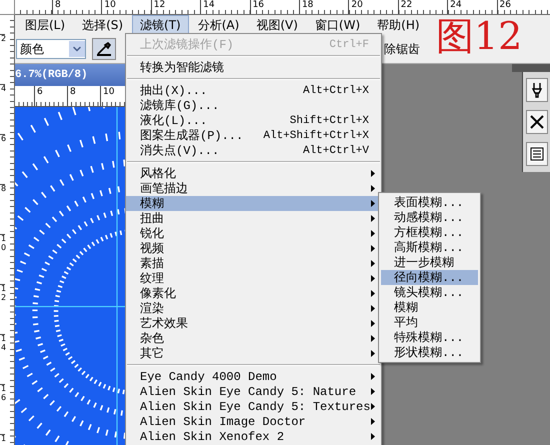 The image size is (550, 445). What do you see at coordinates (423, 7) in the screenshot?
I see `ruler-label: 22` at bounding box center [423, 7].